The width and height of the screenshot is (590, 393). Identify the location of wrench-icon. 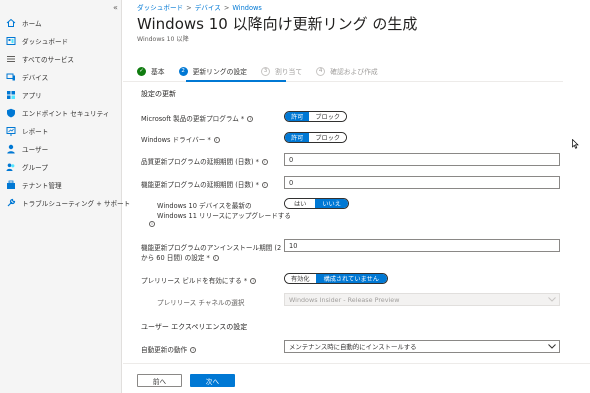
(11, 203).